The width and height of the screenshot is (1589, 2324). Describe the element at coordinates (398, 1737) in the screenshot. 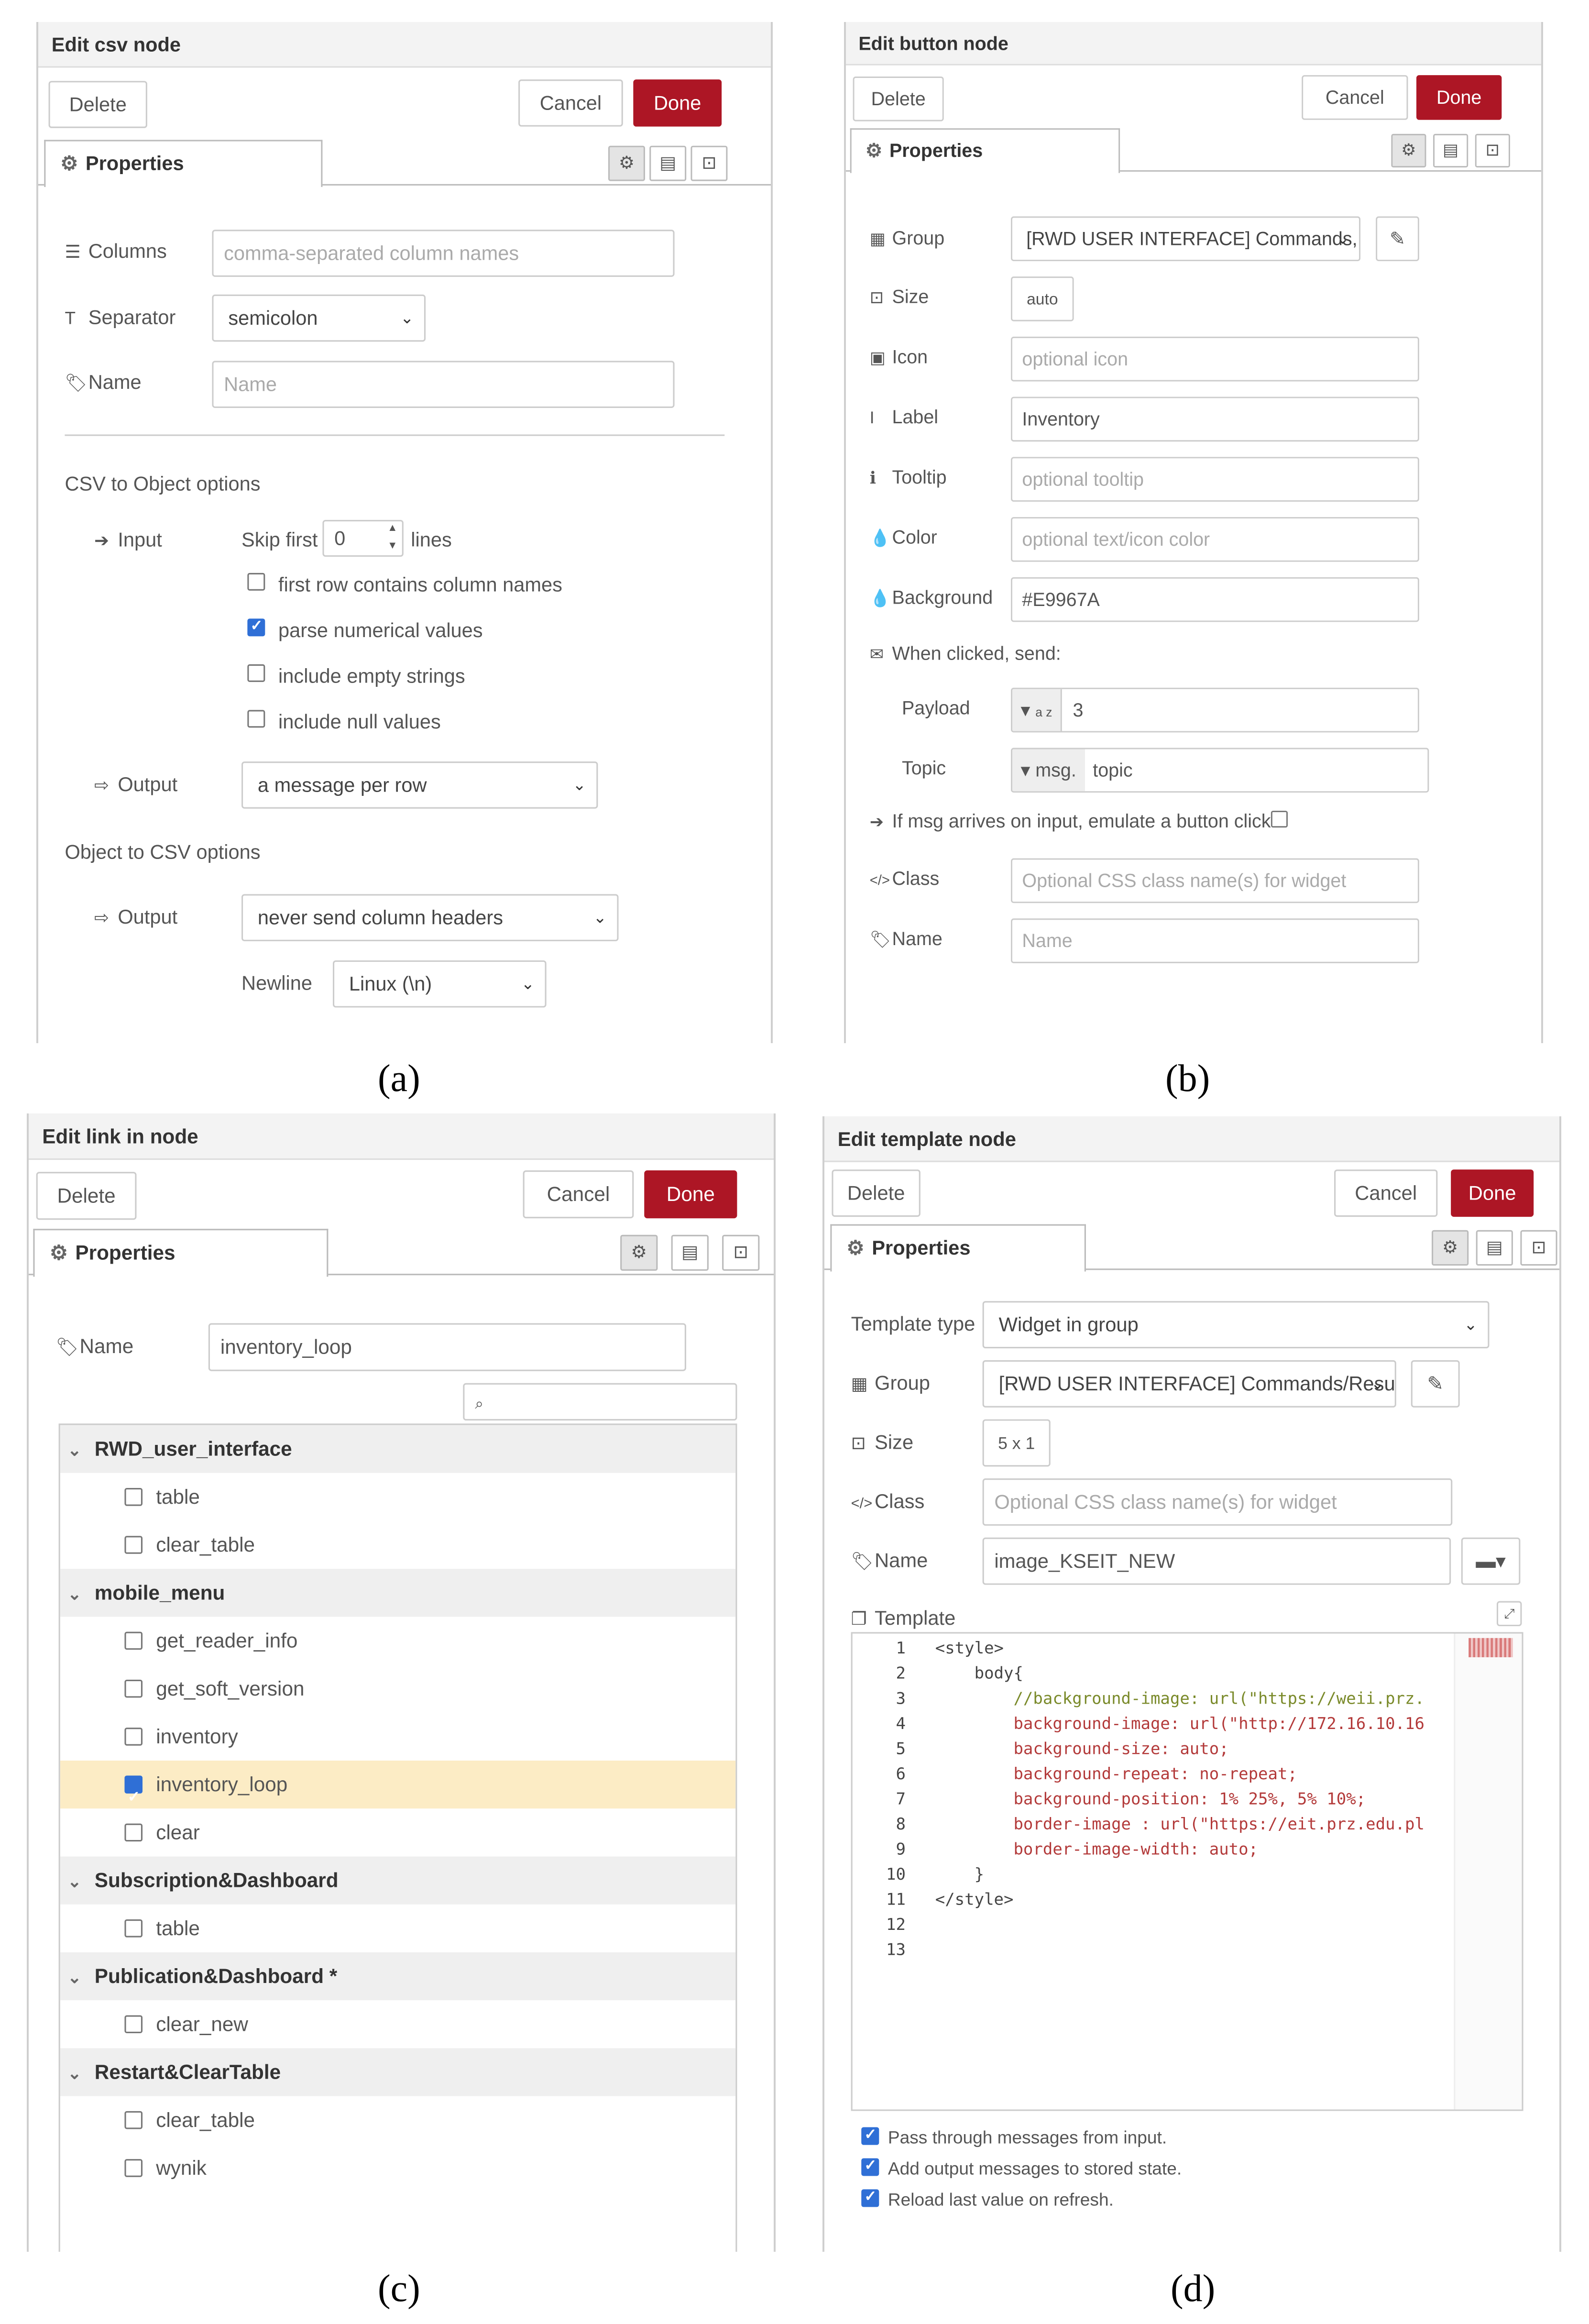

I see `tree-item: inventory` at that location.